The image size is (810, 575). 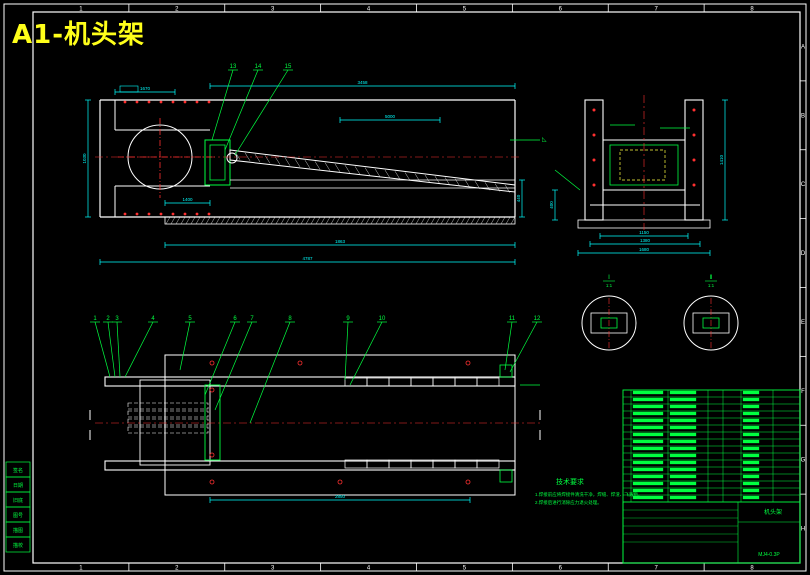 I want to click on panel-cell-label: 描校, so click(x=18, y=545).